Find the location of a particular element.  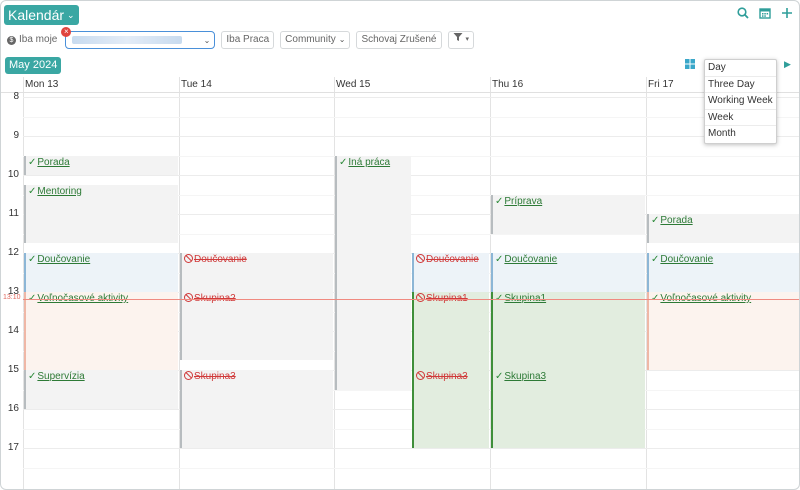

only-mine-filter: $ Iba moje is located at coordinates (32, 40).